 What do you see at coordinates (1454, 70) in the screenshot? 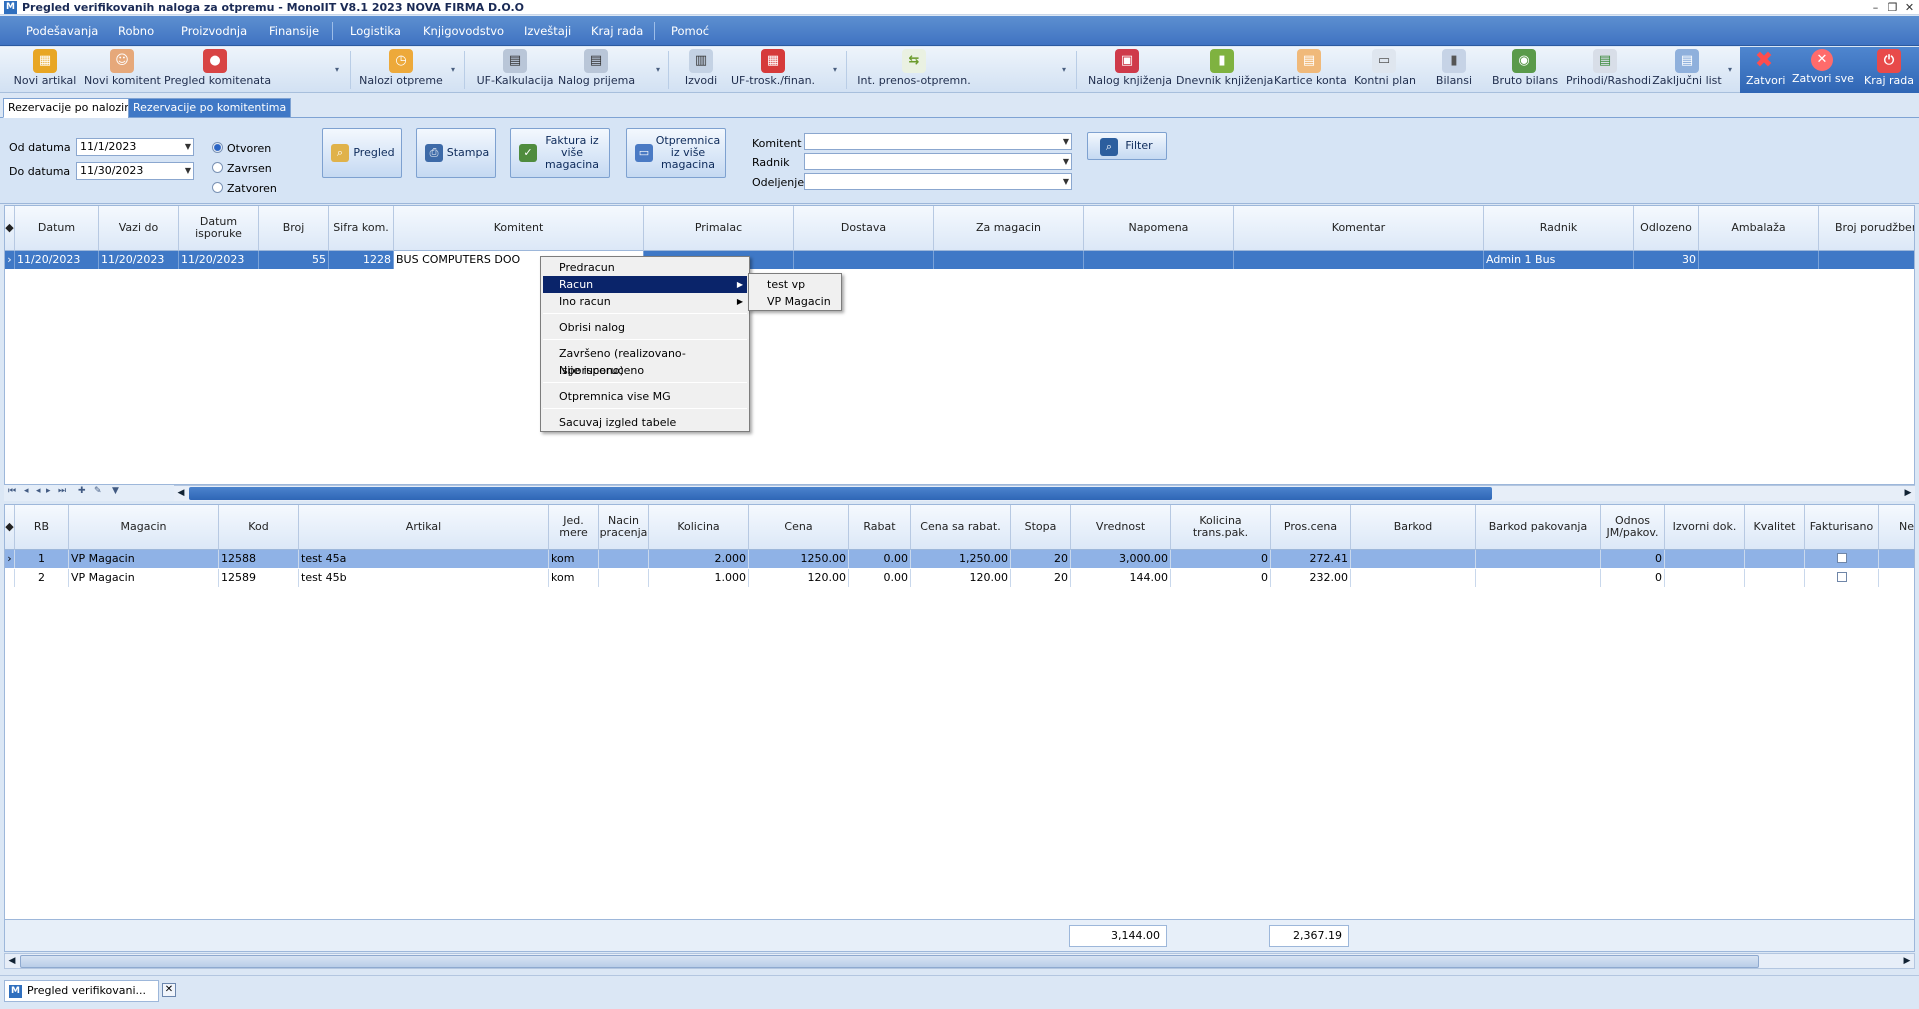
I see `bilansi-button: ▮ Bilansi` at bounding box center [1454, 70].